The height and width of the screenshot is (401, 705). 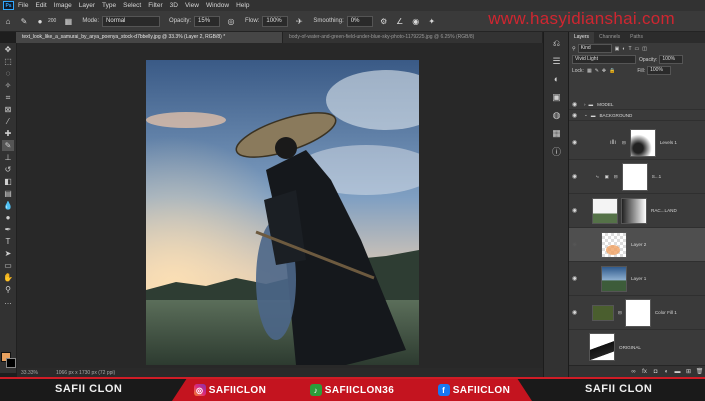 What do you see at coordinates (174, 5) in the screenshot?
I see `menu-3d: 3D` at bounding box center [174, 5].